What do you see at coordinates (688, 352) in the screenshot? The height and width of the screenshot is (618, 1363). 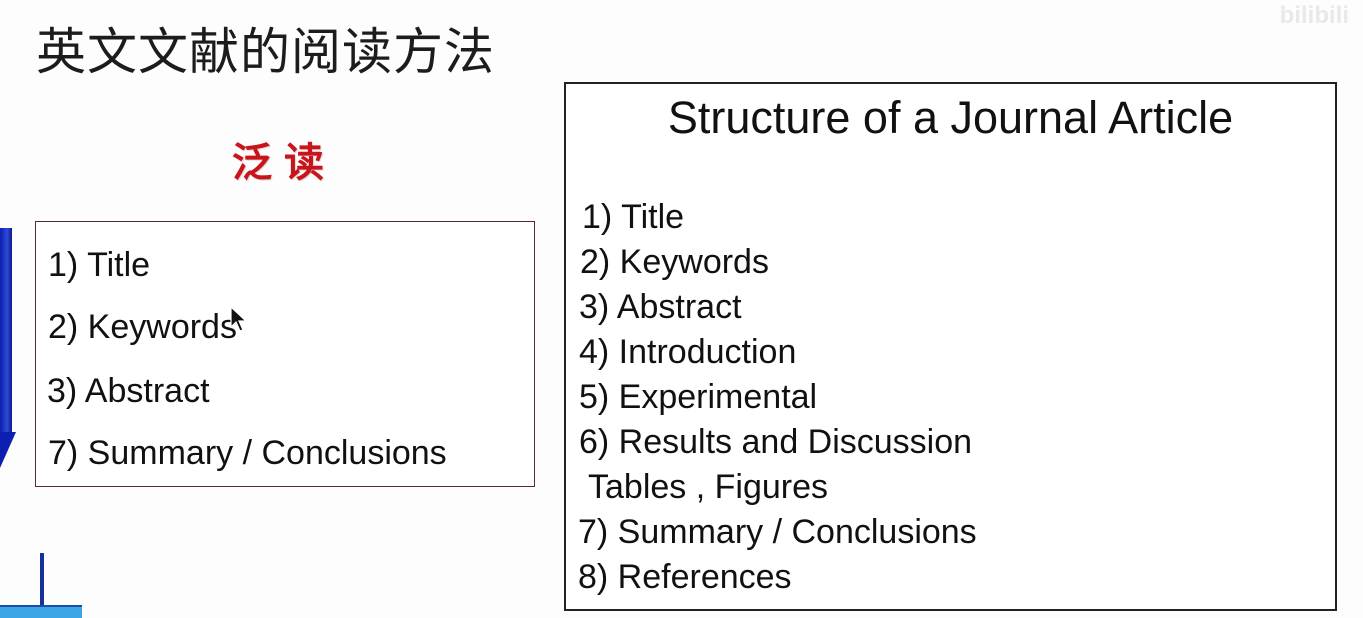 I see `structure-list-item: 4) Introduction` at bounding box center [688, 352].